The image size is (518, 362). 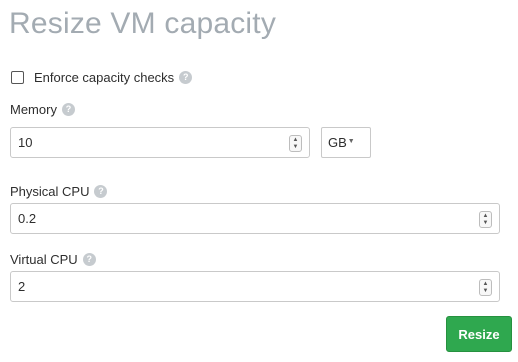 What do you see at coordinates (351, 141) in the screenshot?
I see `caret-down-icon: ▼` at bounding box center [351, 141].